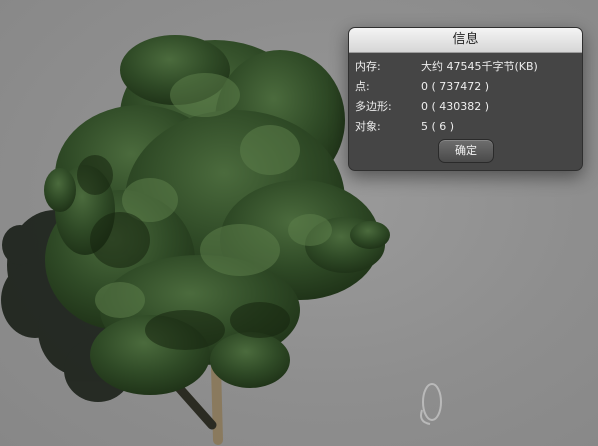 The width and height of the screenshot is (598, 446). Describe the element at coordinates (362, 86) in the screenshot. I see `points-label: 点:` at that location.